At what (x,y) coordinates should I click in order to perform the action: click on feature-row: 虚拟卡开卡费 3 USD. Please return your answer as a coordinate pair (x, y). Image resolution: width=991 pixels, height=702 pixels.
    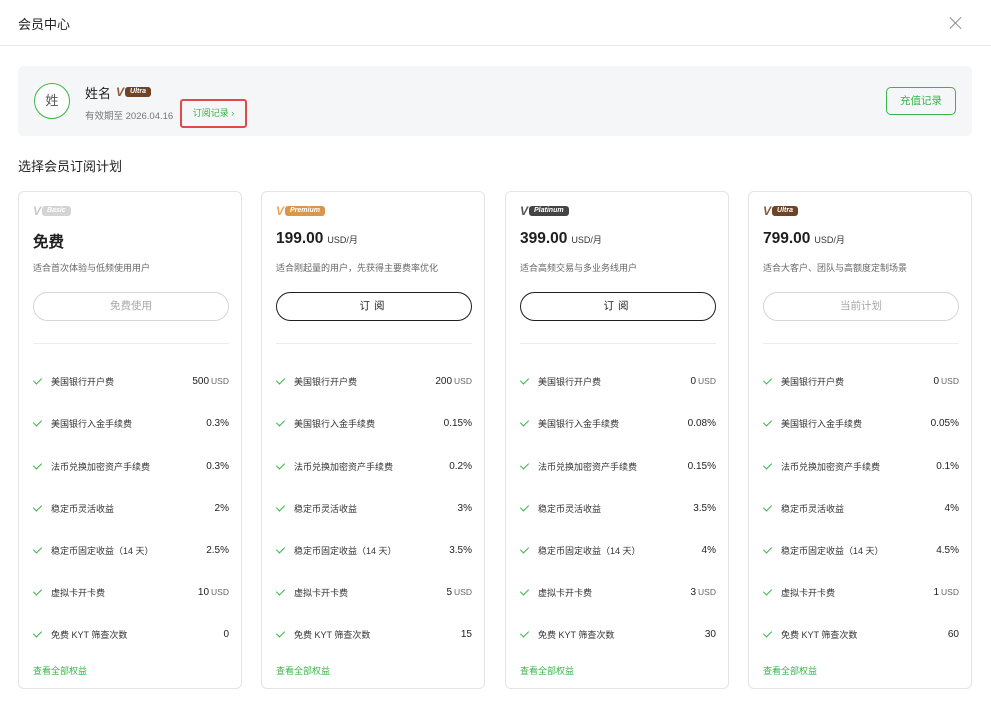
    Looking at the image, I should click on (618, 594).